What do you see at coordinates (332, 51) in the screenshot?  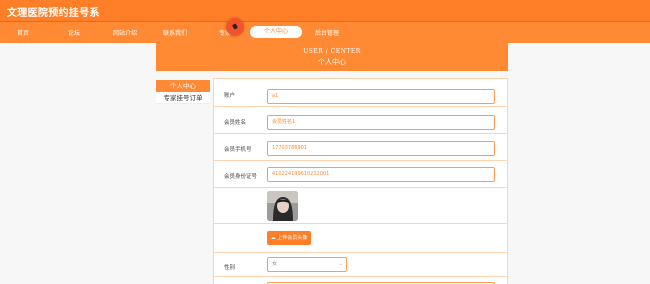 I see `banner-title-en: USER / CENTER` at bounding box center [332, 51].